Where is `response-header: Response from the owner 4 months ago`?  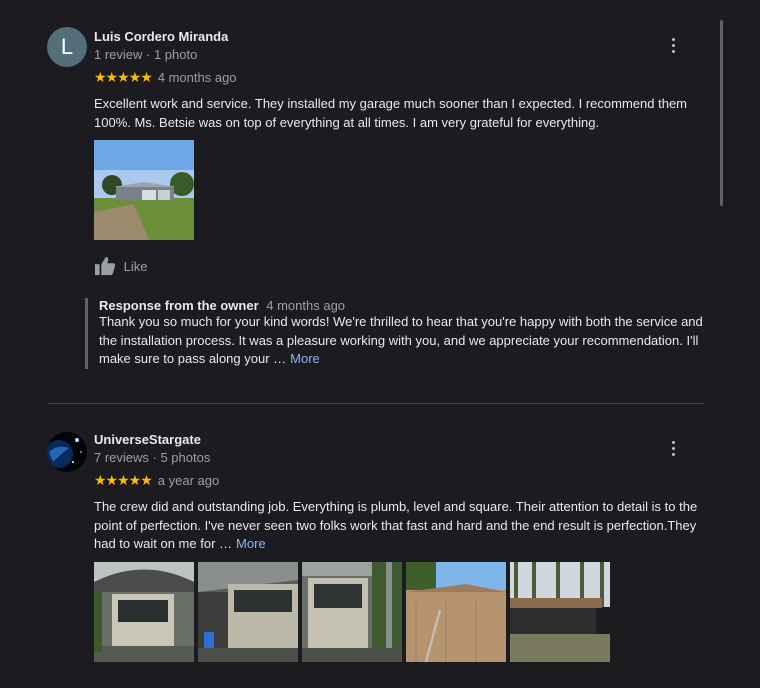
response-header: Response from the owner 4 months ago is located at coordinates (409, 305).